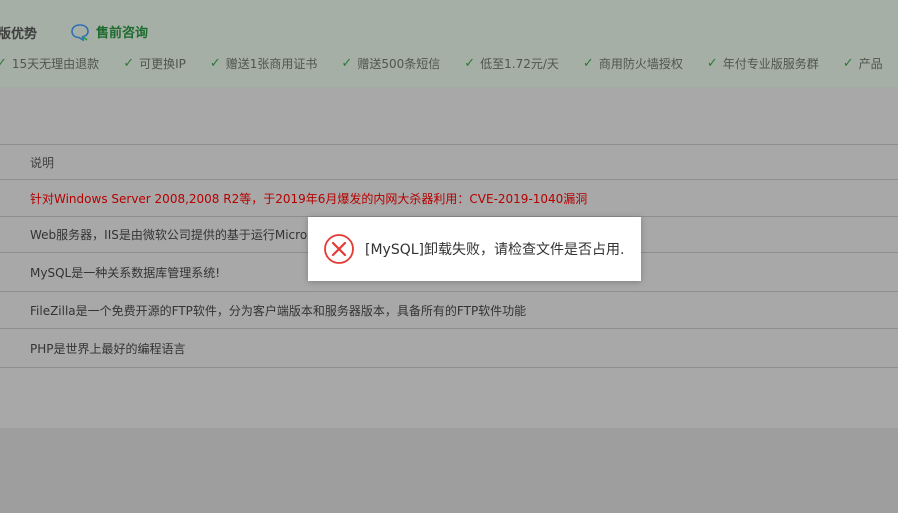  Describe the element at coordinates (125, 272) in the screenshot. I see `row-description: MySQL是一种关系数据库管理系统!` at that location.